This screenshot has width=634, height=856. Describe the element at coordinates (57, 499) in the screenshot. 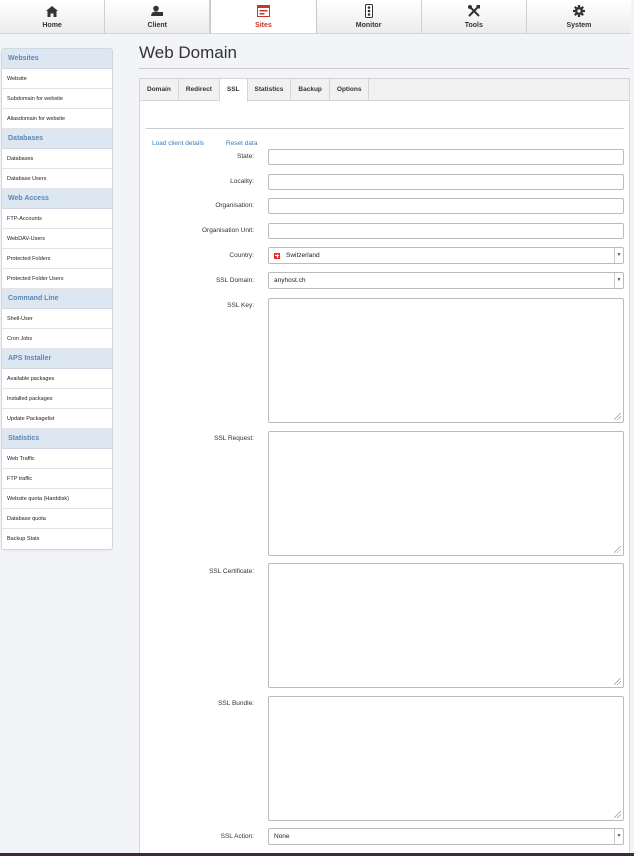

I see `sidebar-item-website-quota: Website quota (Harddisk)` at that location.